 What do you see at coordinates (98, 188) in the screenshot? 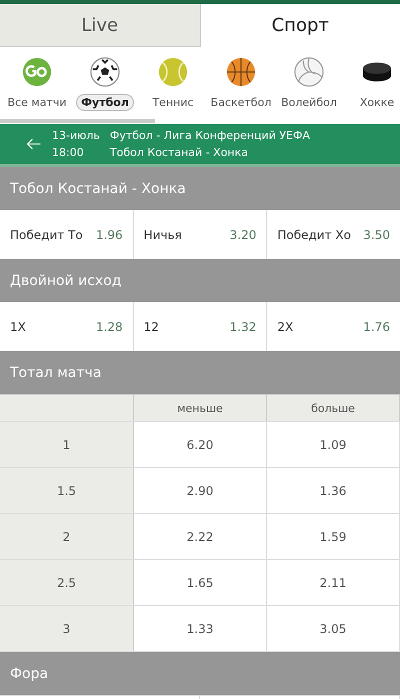
I see `market-title: Тобол Костанай - Хонка` at bounding box center [98, 188].